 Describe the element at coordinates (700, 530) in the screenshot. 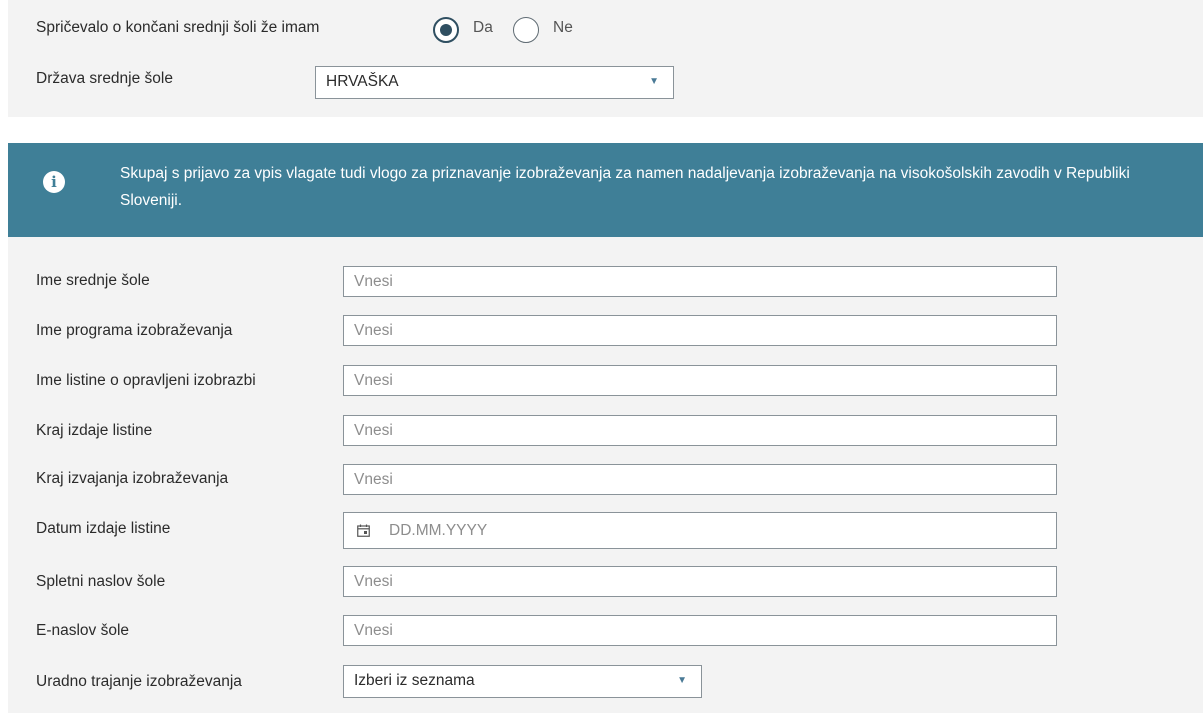

I see `issue-date-input: DD.MM.YYYY` at that location.